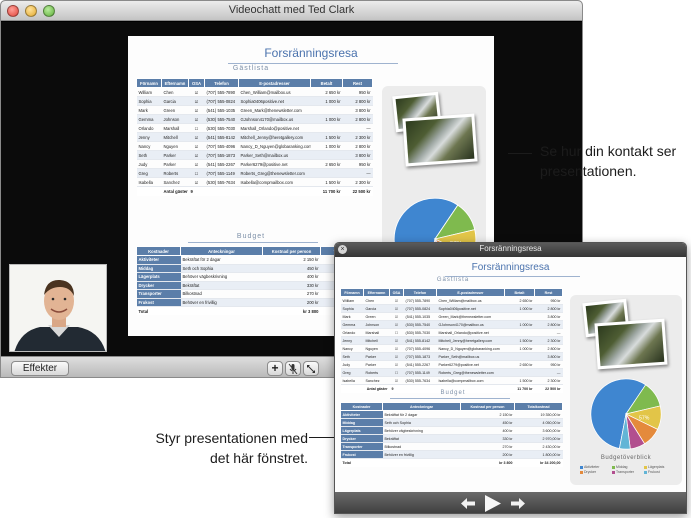  I want to click on budget-total-per-person: kr 3 800, so click(291, 310).